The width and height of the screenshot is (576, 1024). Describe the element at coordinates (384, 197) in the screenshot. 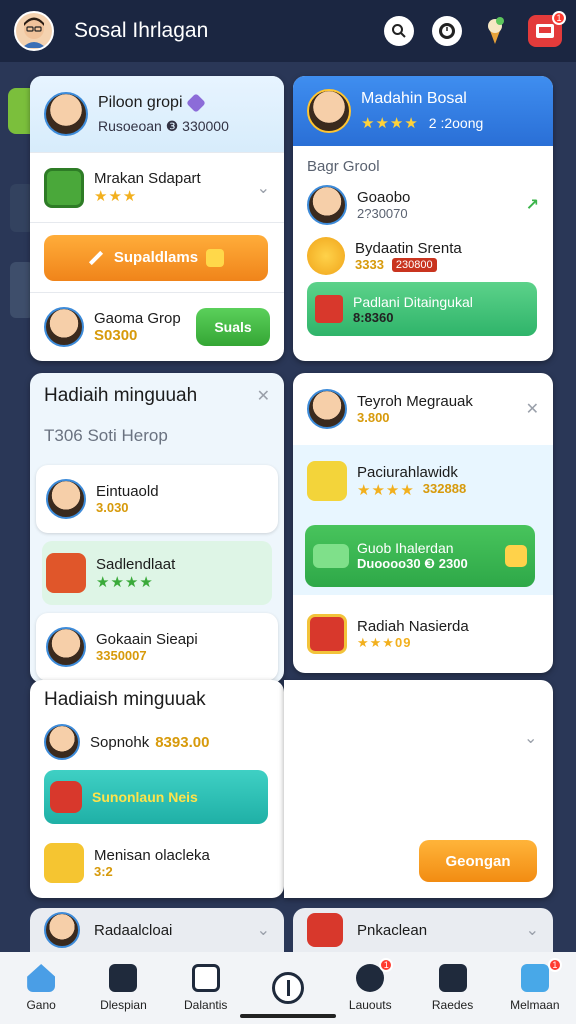

I see `item-title: Goaobo` at that location.